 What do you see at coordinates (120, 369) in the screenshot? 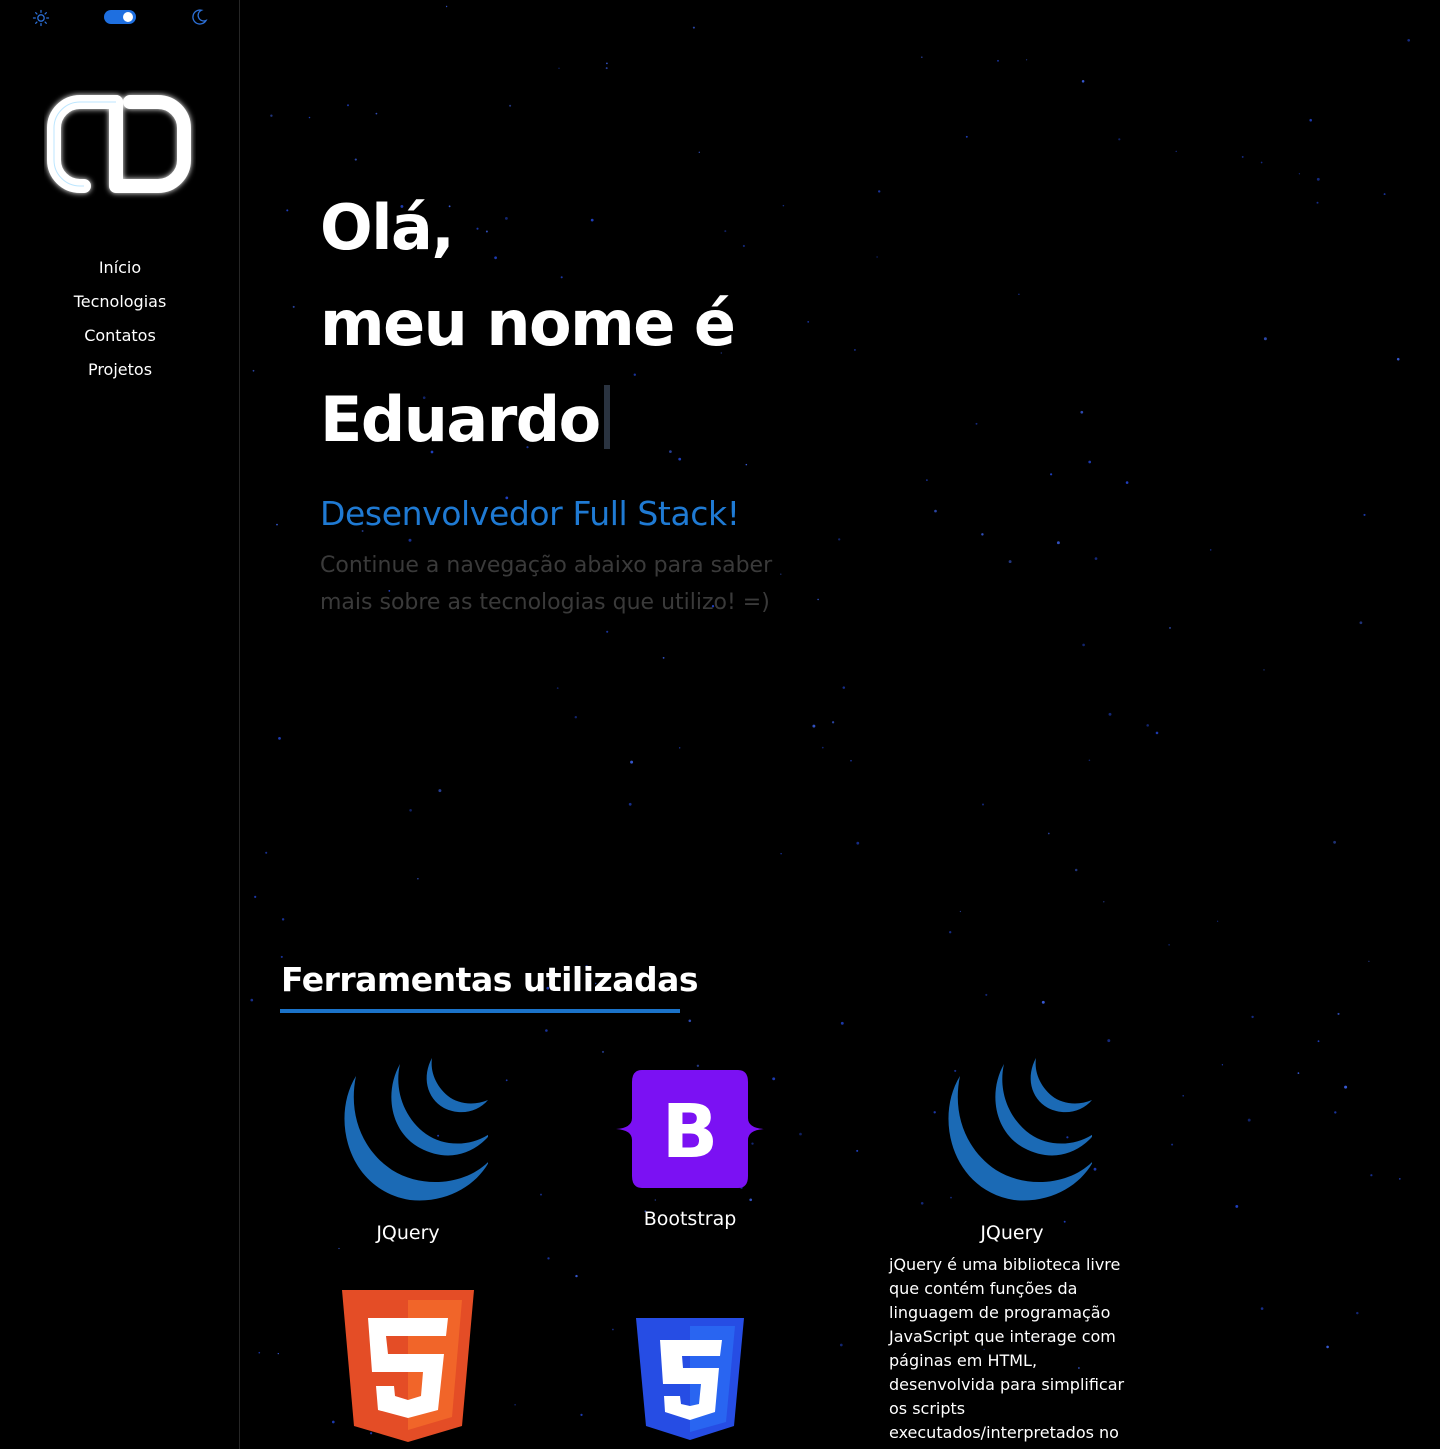
I see `nav-link-projetos: Projetos` at bounding box center [120, 369].